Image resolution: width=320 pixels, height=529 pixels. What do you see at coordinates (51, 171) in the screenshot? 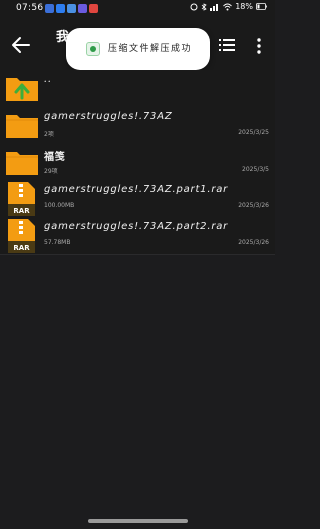
I see `item-count: 29项` at bounding box center [51, 171].